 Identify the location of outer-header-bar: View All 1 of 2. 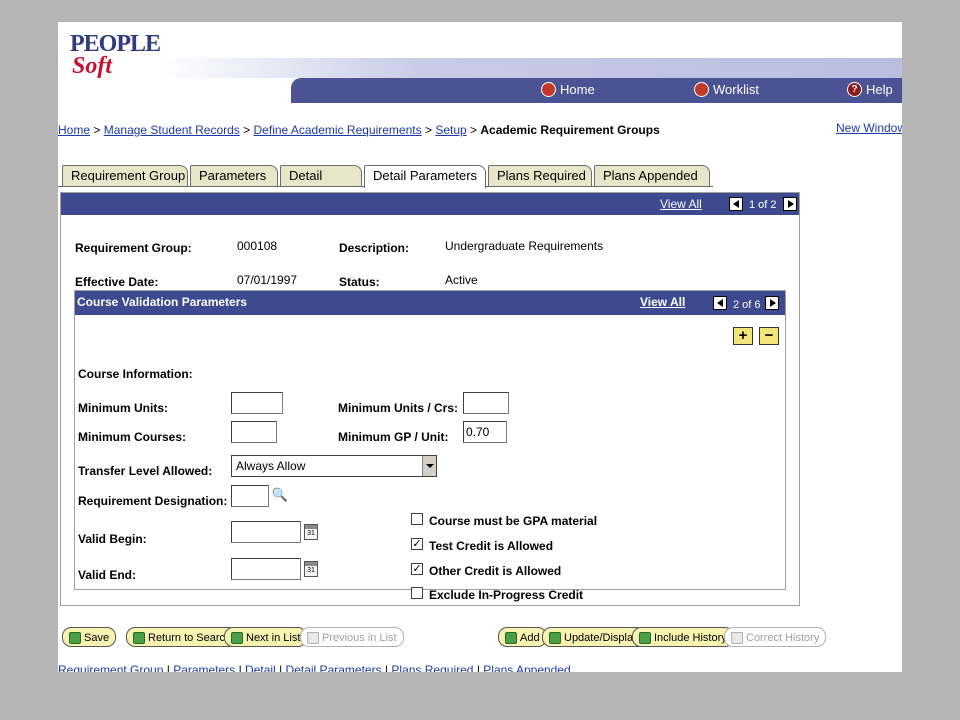
(430, 204).